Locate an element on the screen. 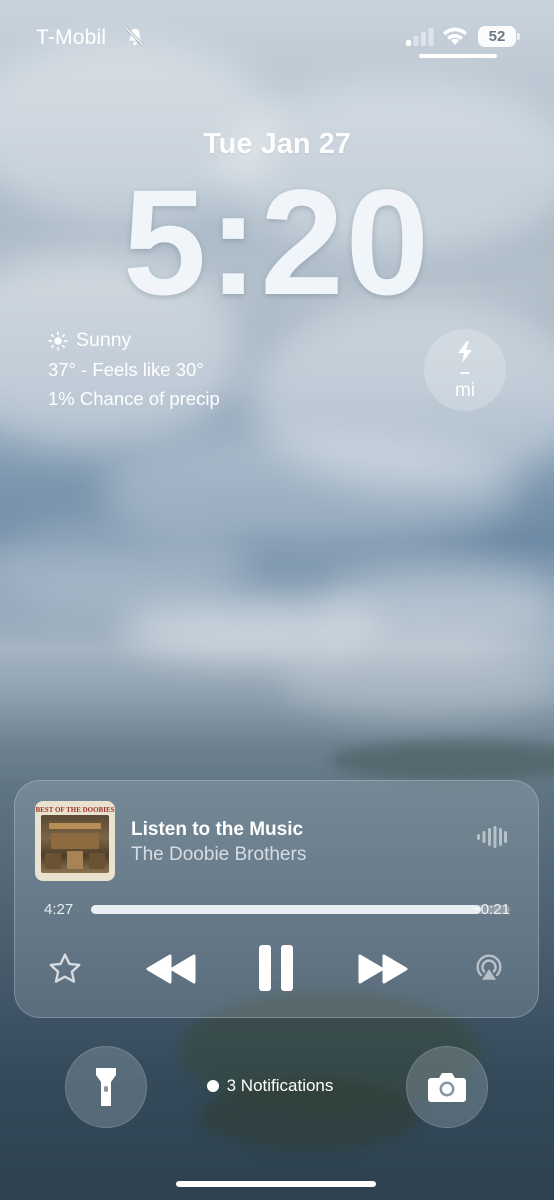 Image resolution: width=554 pixels, height=1200 pixels. bolt-icon is located at coordinates (465, 352).